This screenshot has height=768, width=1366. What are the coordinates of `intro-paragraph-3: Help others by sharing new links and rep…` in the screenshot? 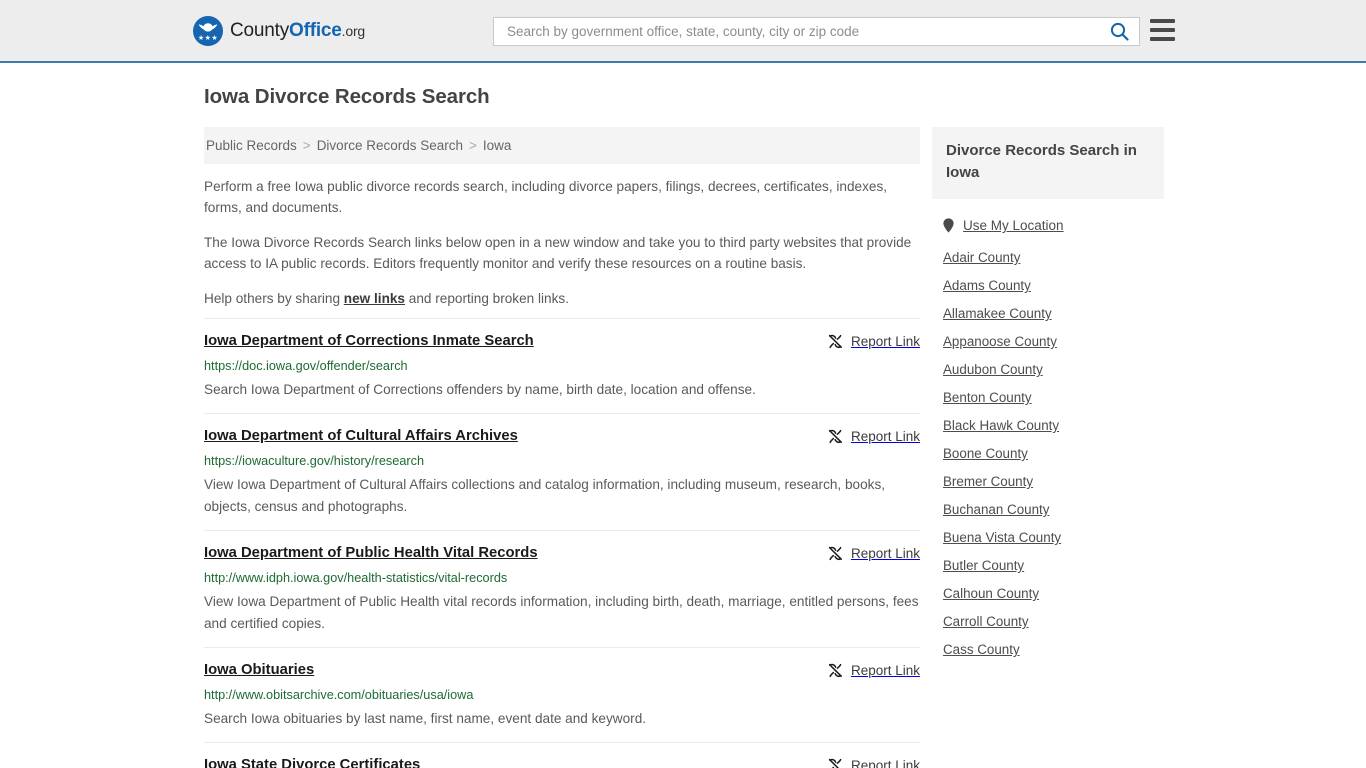 It's located at (562, 298).